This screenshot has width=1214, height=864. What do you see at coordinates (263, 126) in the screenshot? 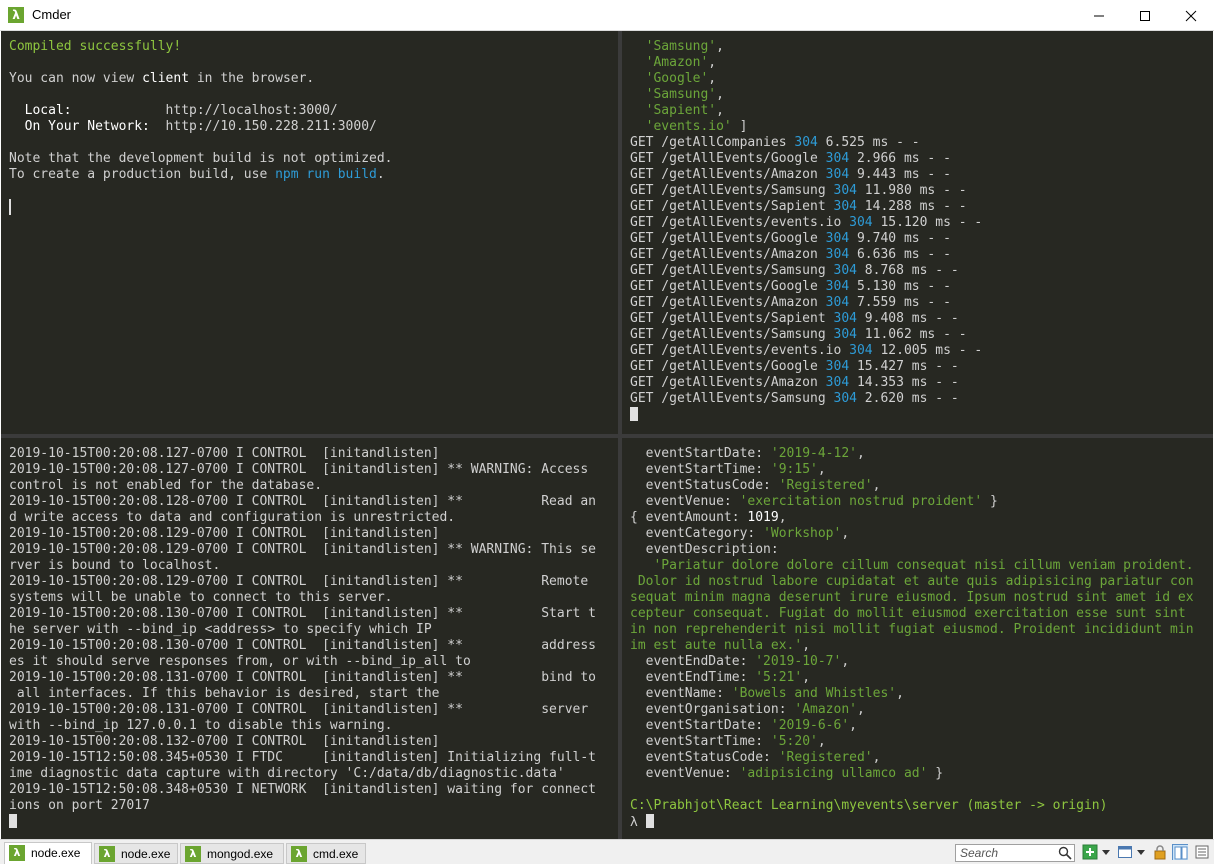
I see `console-text: http://10.150.228.211:3000/` at bounding box center [263, 126].